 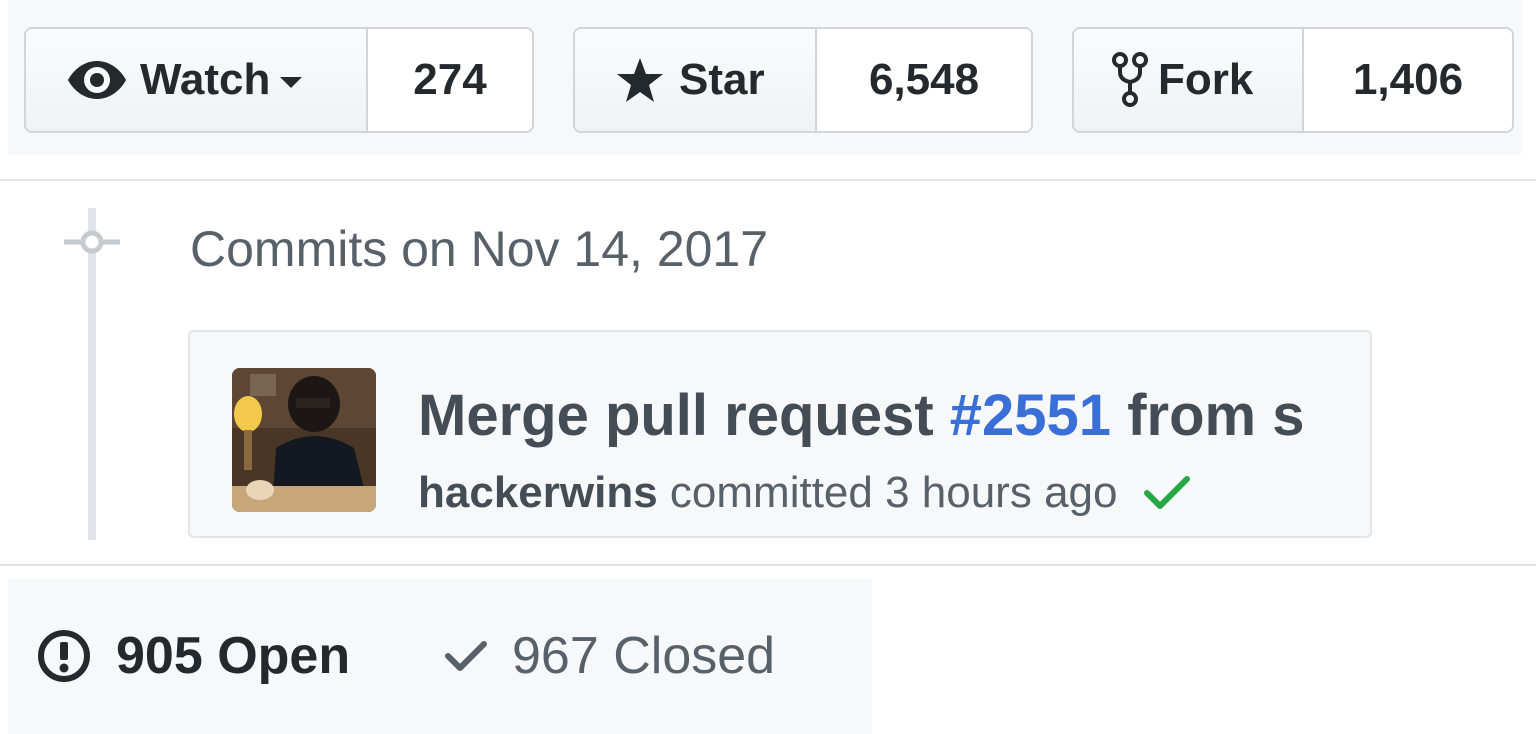 I want to click on open-issues-tab: 905 Open, so click(x=193, y=656).